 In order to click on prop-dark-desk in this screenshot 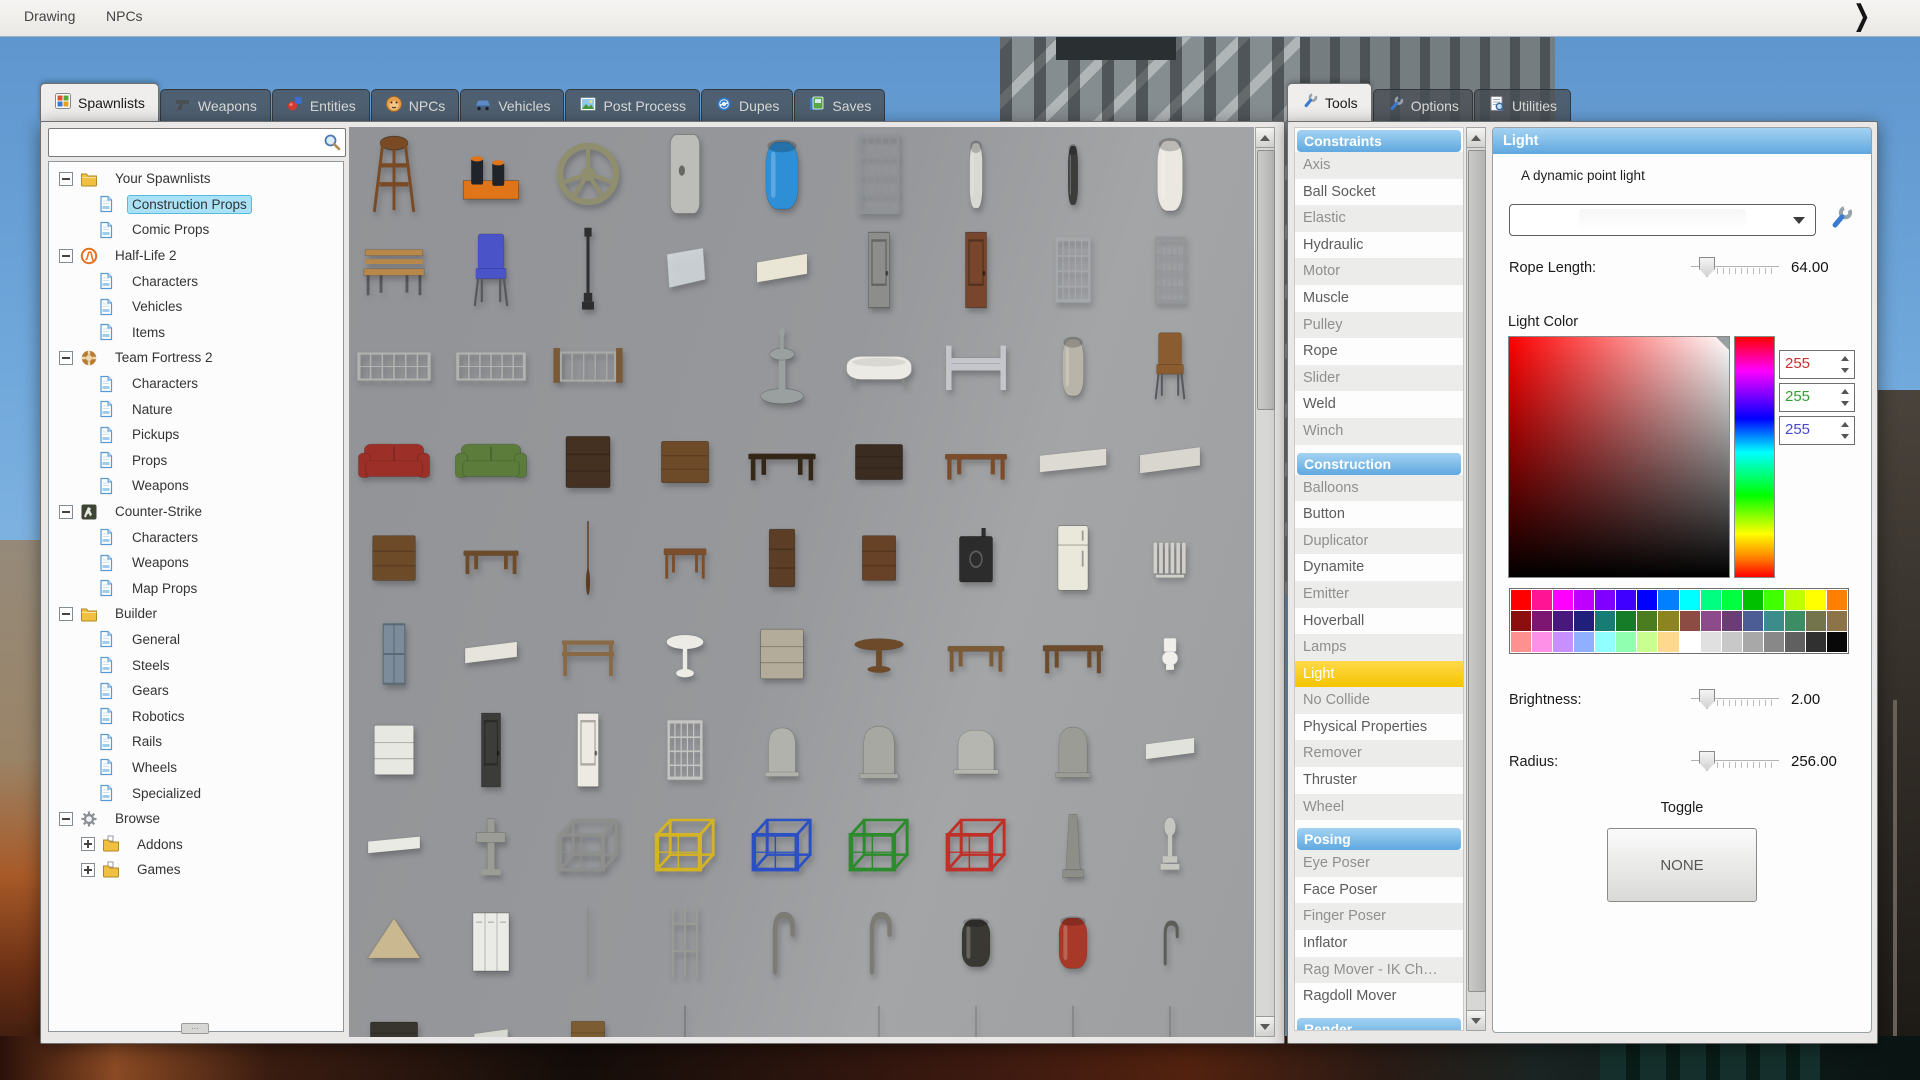, I will do `click(782, 464)`.